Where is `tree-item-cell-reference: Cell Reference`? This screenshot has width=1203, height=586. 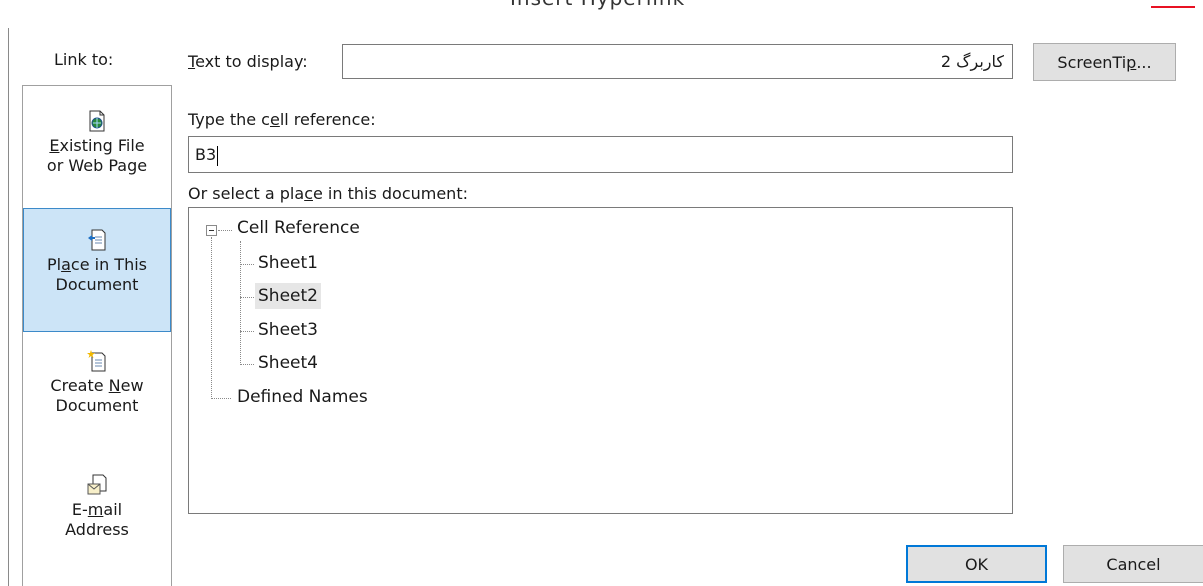
tree-item-cell-reference: Cell Reference is located at coordinates (298, 228).